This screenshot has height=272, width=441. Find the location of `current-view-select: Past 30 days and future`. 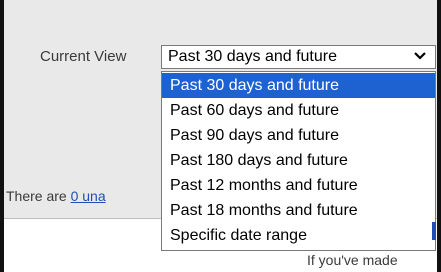

current-view-select: Past 30 days and future is located at coordinates (298, 57).